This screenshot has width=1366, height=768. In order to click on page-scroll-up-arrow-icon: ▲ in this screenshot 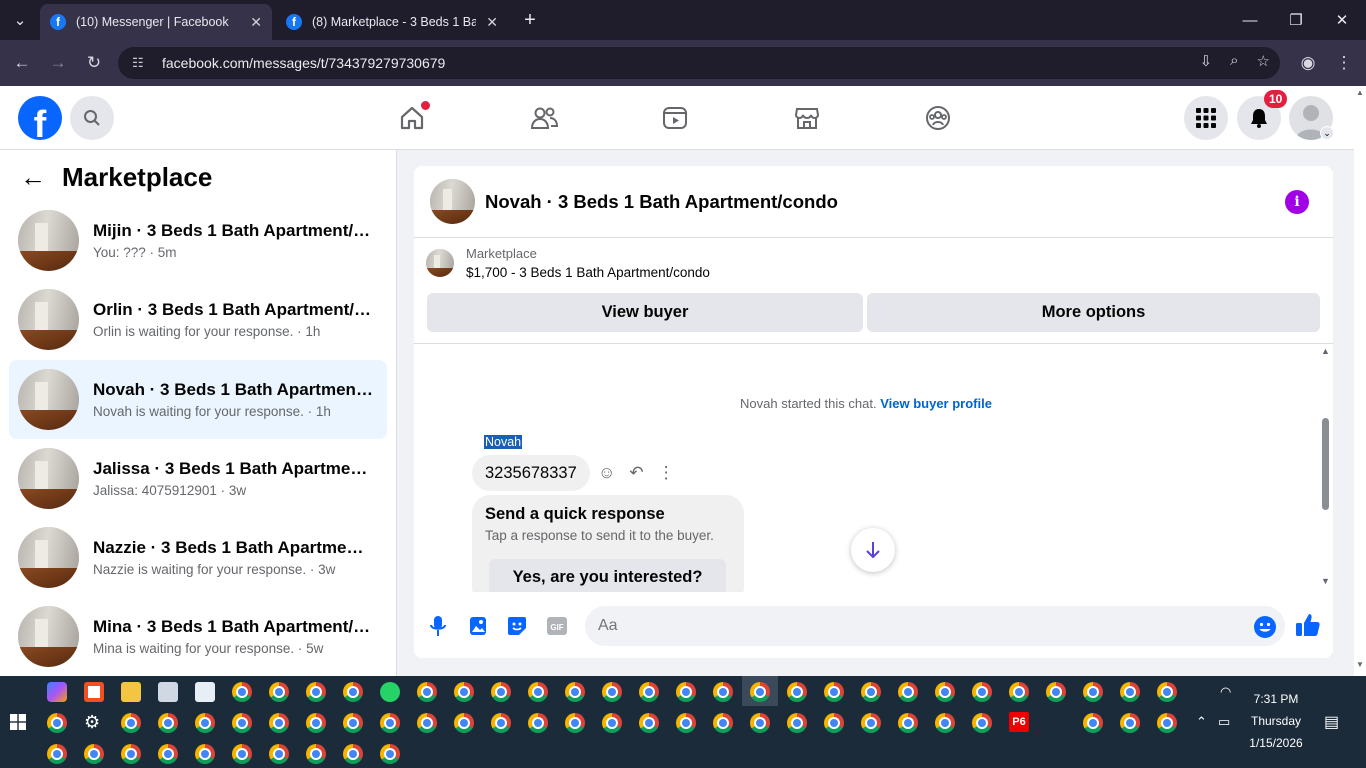, I will do `click(1360, 92)`.